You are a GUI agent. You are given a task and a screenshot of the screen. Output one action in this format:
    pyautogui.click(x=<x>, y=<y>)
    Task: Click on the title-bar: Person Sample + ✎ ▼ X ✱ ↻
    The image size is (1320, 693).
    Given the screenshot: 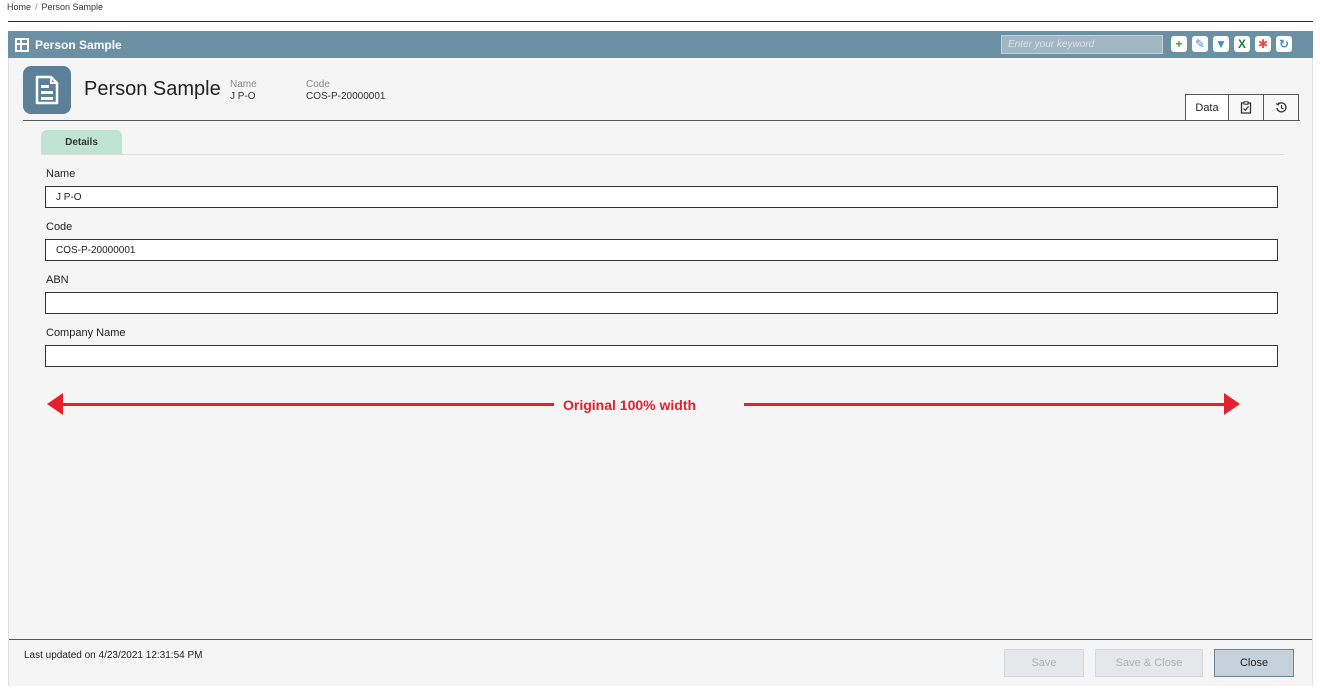 What is the action you would take?
    pyautogui.click(x=660, y=44)
    